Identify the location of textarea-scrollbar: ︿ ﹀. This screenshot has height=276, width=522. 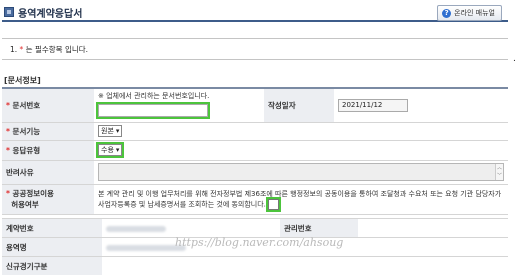
(499, 172).